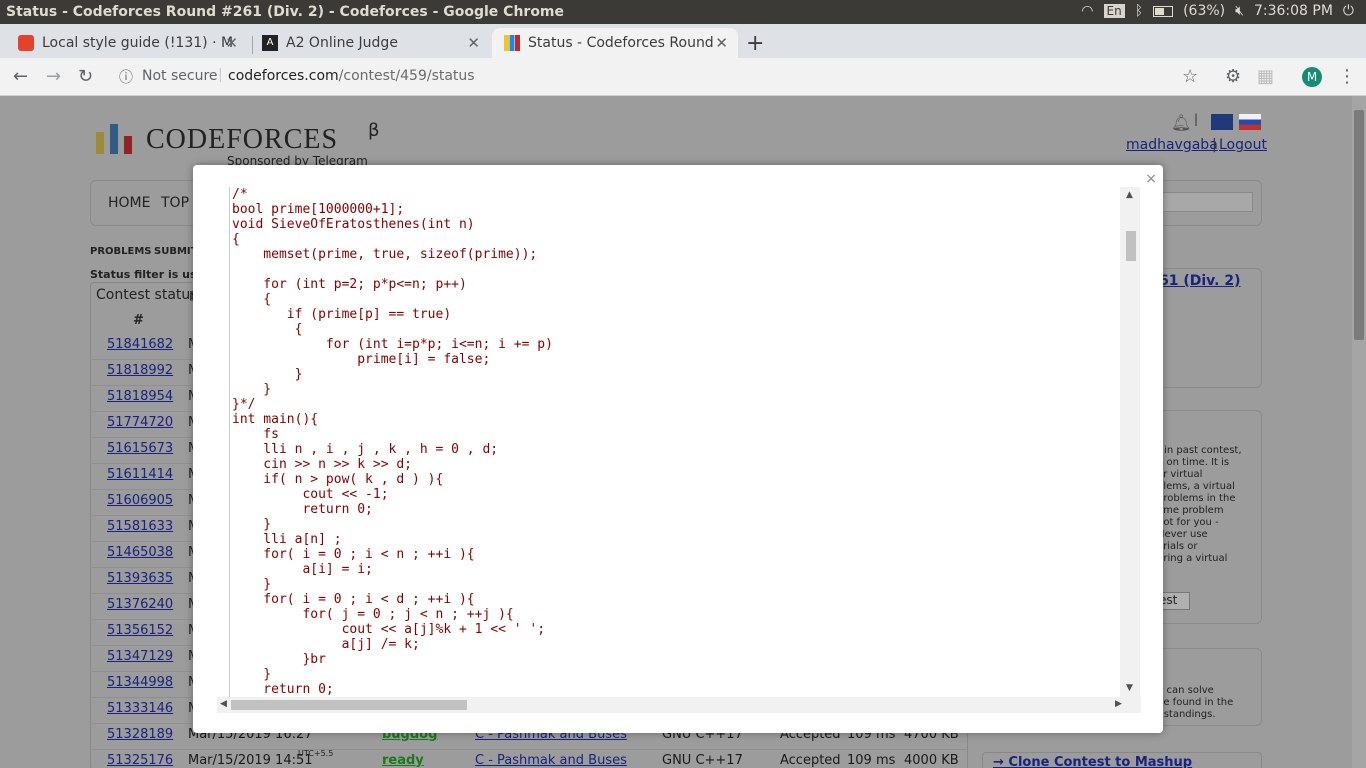 The height and width of the screenshot is (768, 1366). I want to click on info-icon: ⓘ, so click(126, 77).